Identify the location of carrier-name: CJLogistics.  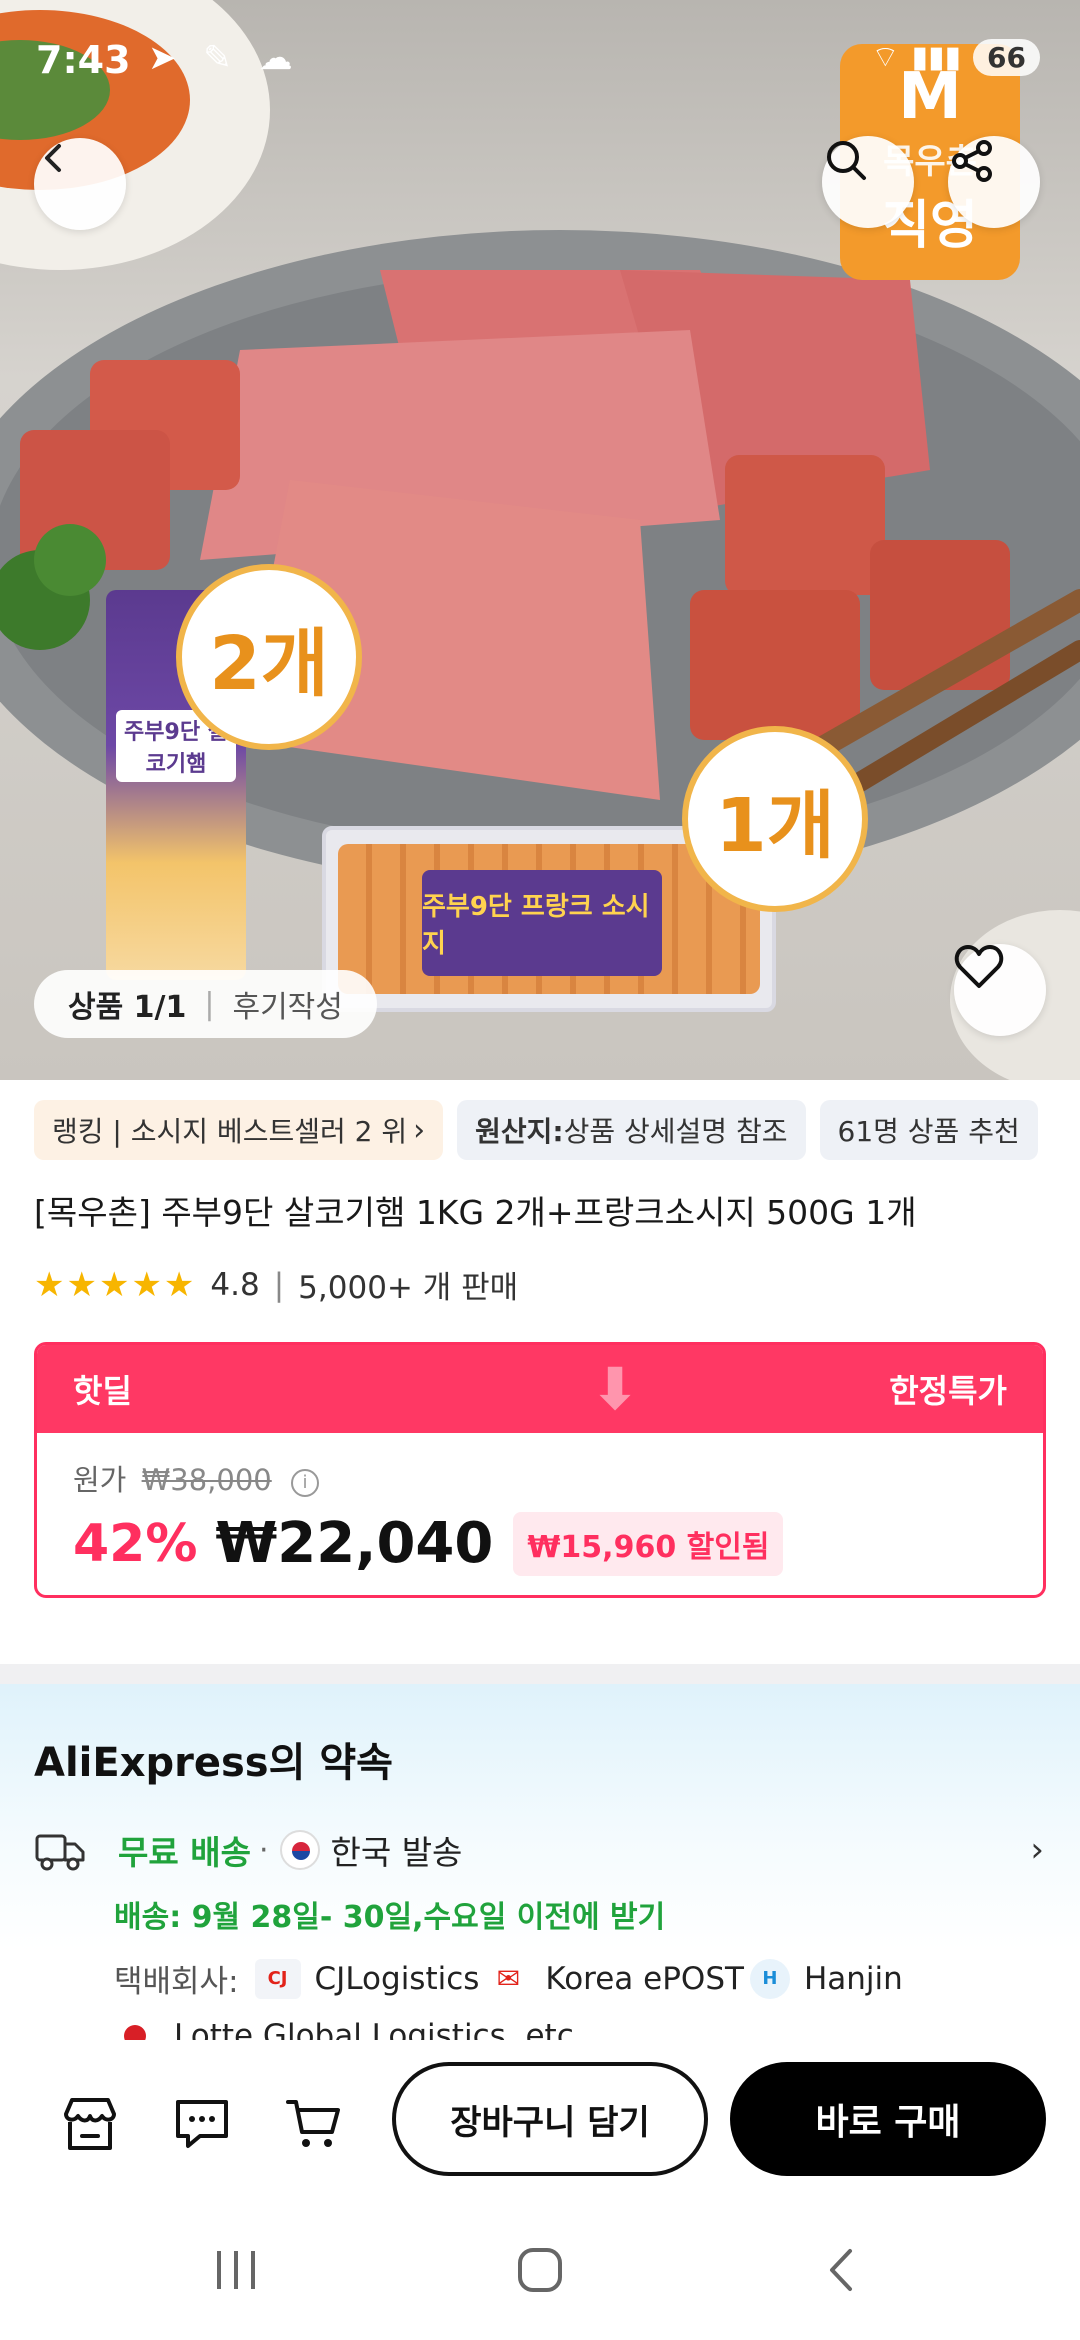
(397, 1978).